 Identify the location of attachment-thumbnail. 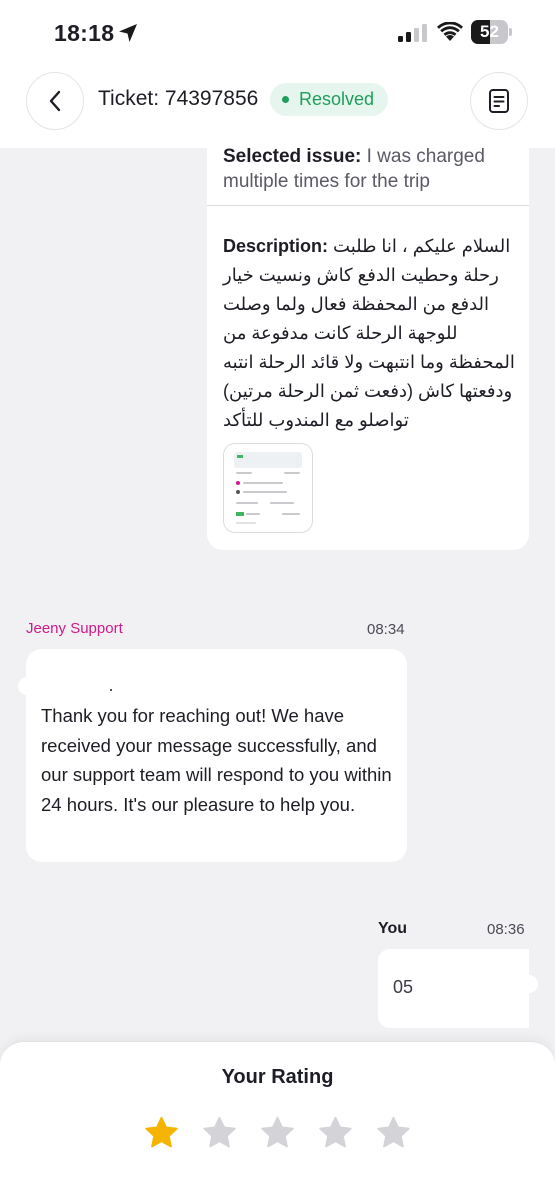
(268, 488).